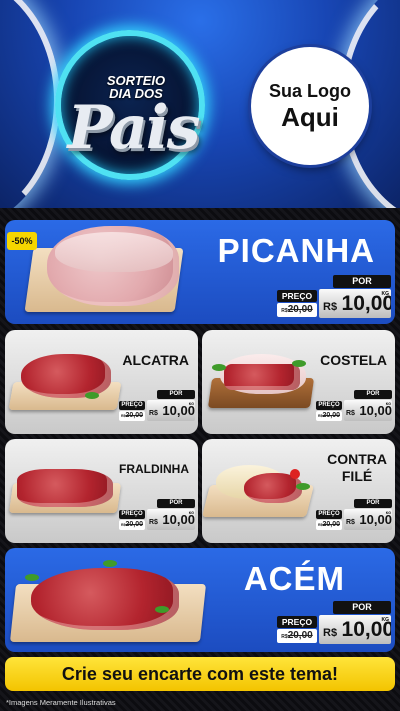 The image size is (400, 711). Describe the element at coordinates (155, 360) in the screenshot. I see `product-name-alcatra: ALCATRA` at that location.